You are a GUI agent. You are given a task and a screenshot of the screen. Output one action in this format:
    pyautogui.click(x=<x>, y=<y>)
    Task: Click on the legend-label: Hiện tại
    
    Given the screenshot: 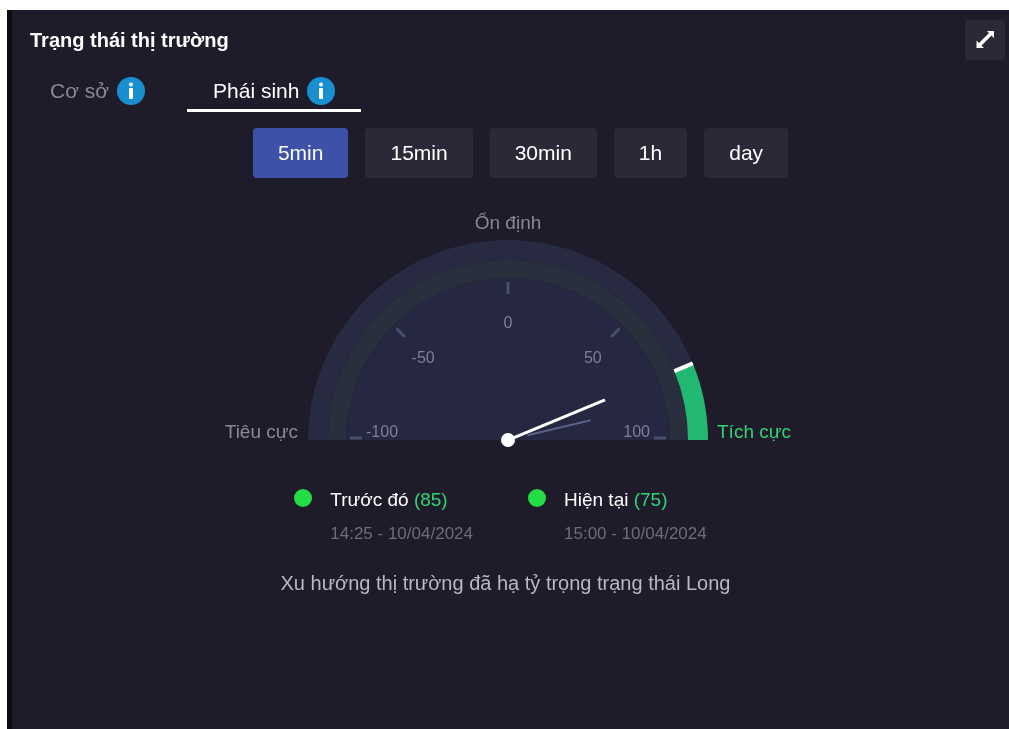 What is the action you would take?
    pyautogui.click(x=596, y=499)
    